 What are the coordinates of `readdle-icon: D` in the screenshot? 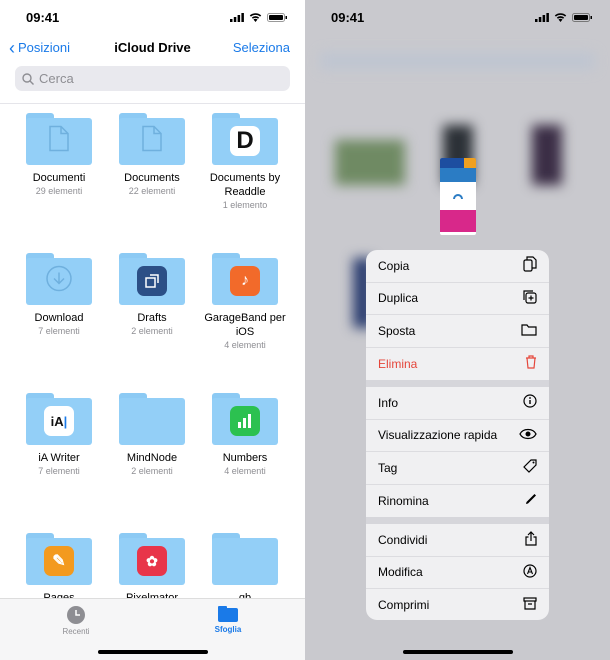 It's located at (245, 141).